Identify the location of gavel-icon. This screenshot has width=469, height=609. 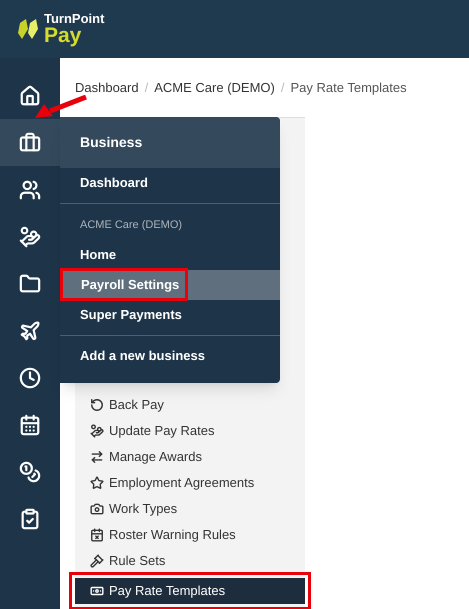
(97, 561).